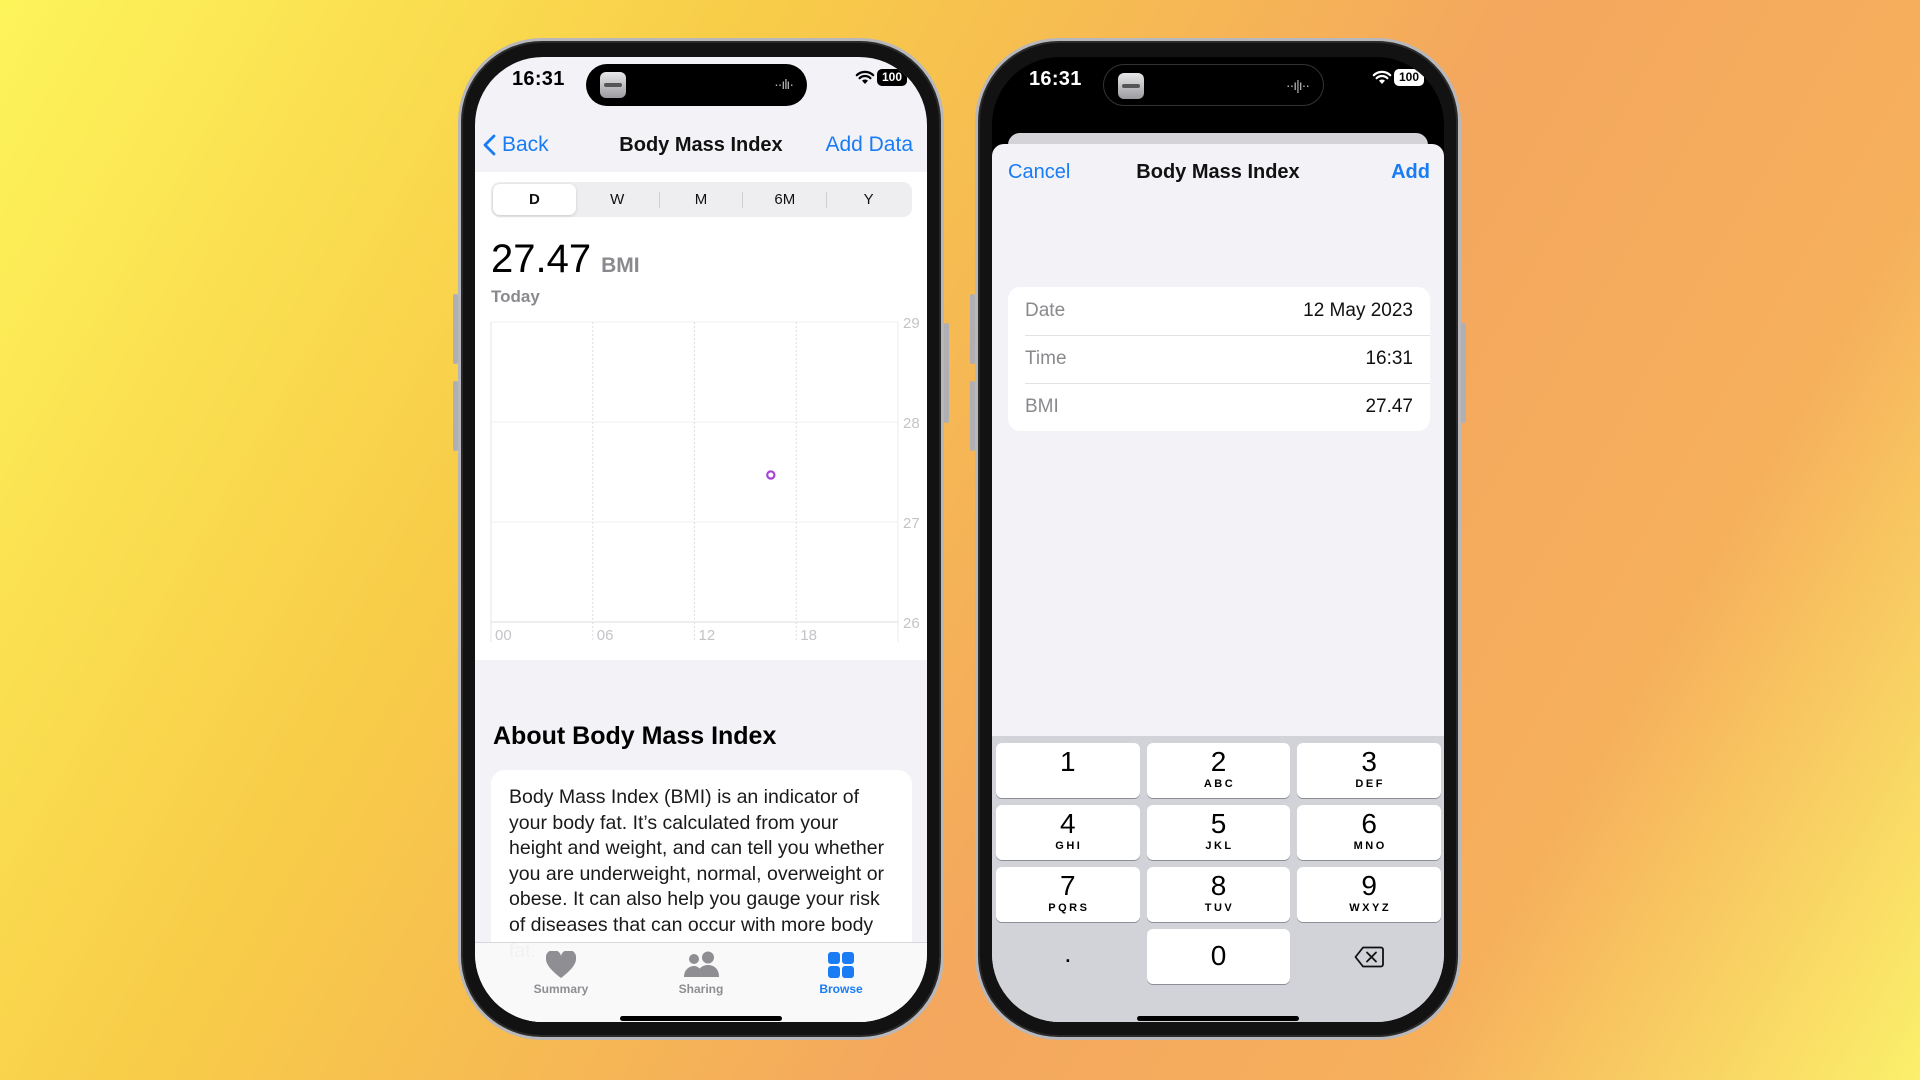 Image resolution: width=1920 pixels, height=1080 pixels. I want to click on segment-week: W, so click(617, 199).